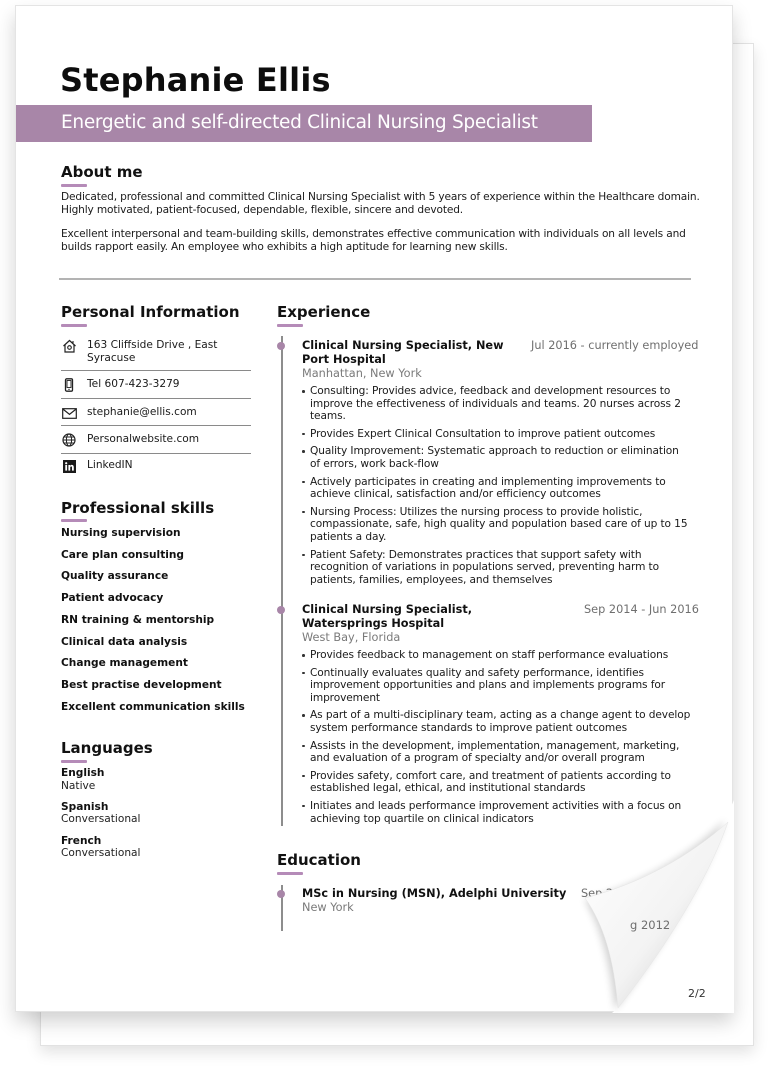  Describe the element at coordinates (143, 439) in the screenshot. I see `website-link: Personalwebsite.com` at that location.